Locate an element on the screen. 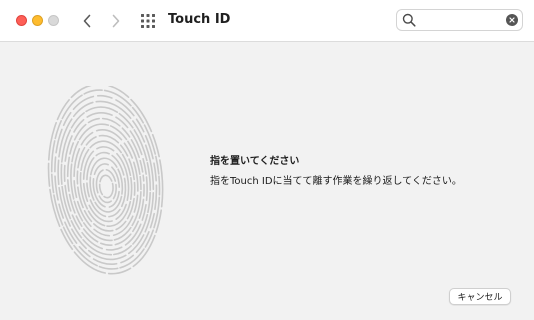 The width and height of the screenshot is (534, 320). chevron-left-icon is located at coordinates (87, 21).